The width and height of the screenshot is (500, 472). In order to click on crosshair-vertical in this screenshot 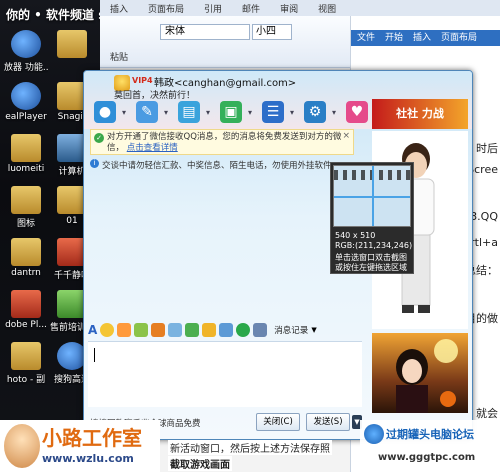, I will do `click(373, 196)`.